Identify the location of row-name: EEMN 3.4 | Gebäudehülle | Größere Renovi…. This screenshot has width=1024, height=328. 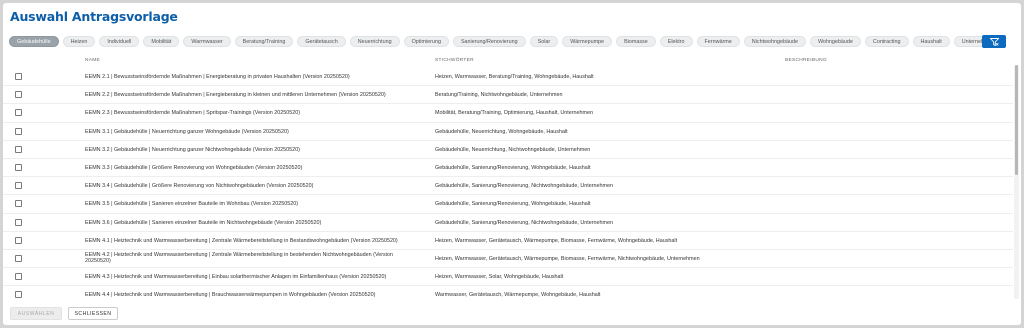
(199, 186).